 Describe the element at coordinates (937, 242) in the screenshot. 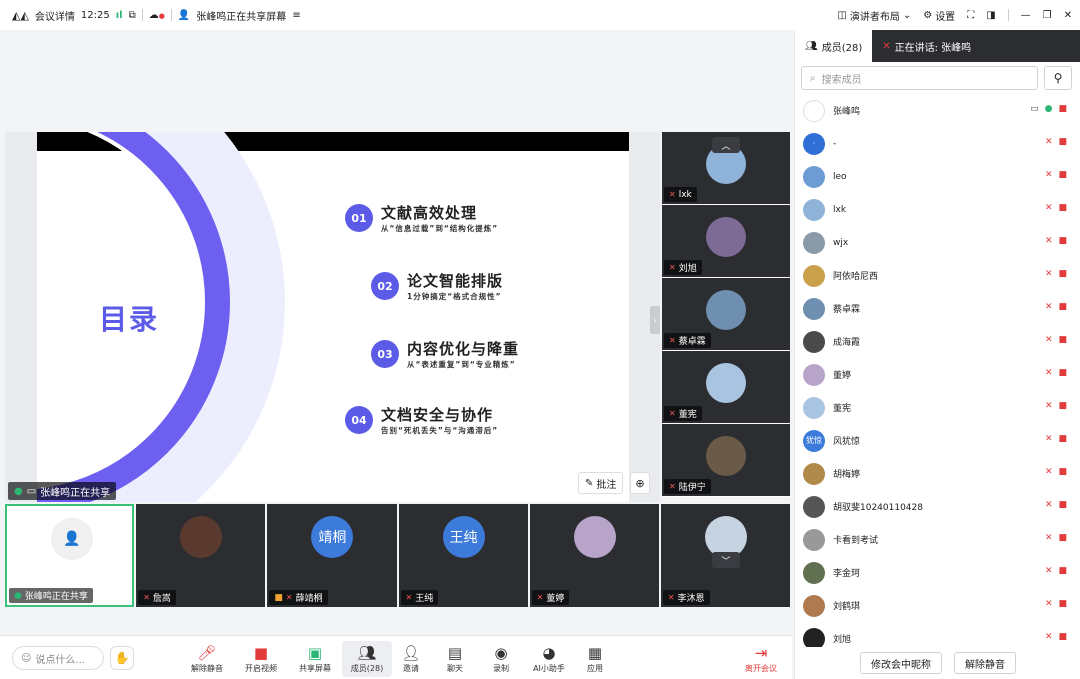

I see `member-row: wjx ✕ ■` at that location.